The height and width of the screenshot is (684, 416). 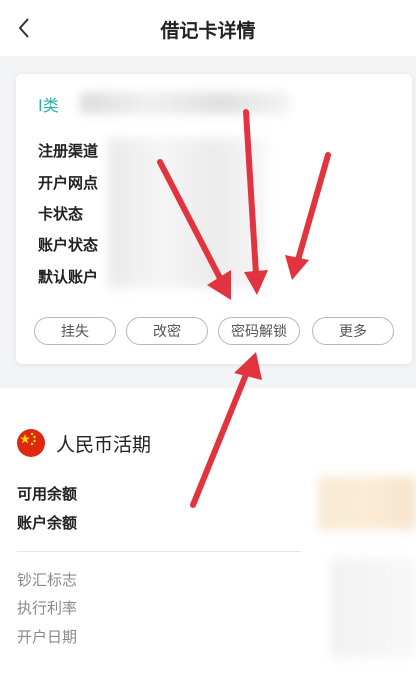 I want to click on open-date-label: 开户日期, so click(x=47, y=637).